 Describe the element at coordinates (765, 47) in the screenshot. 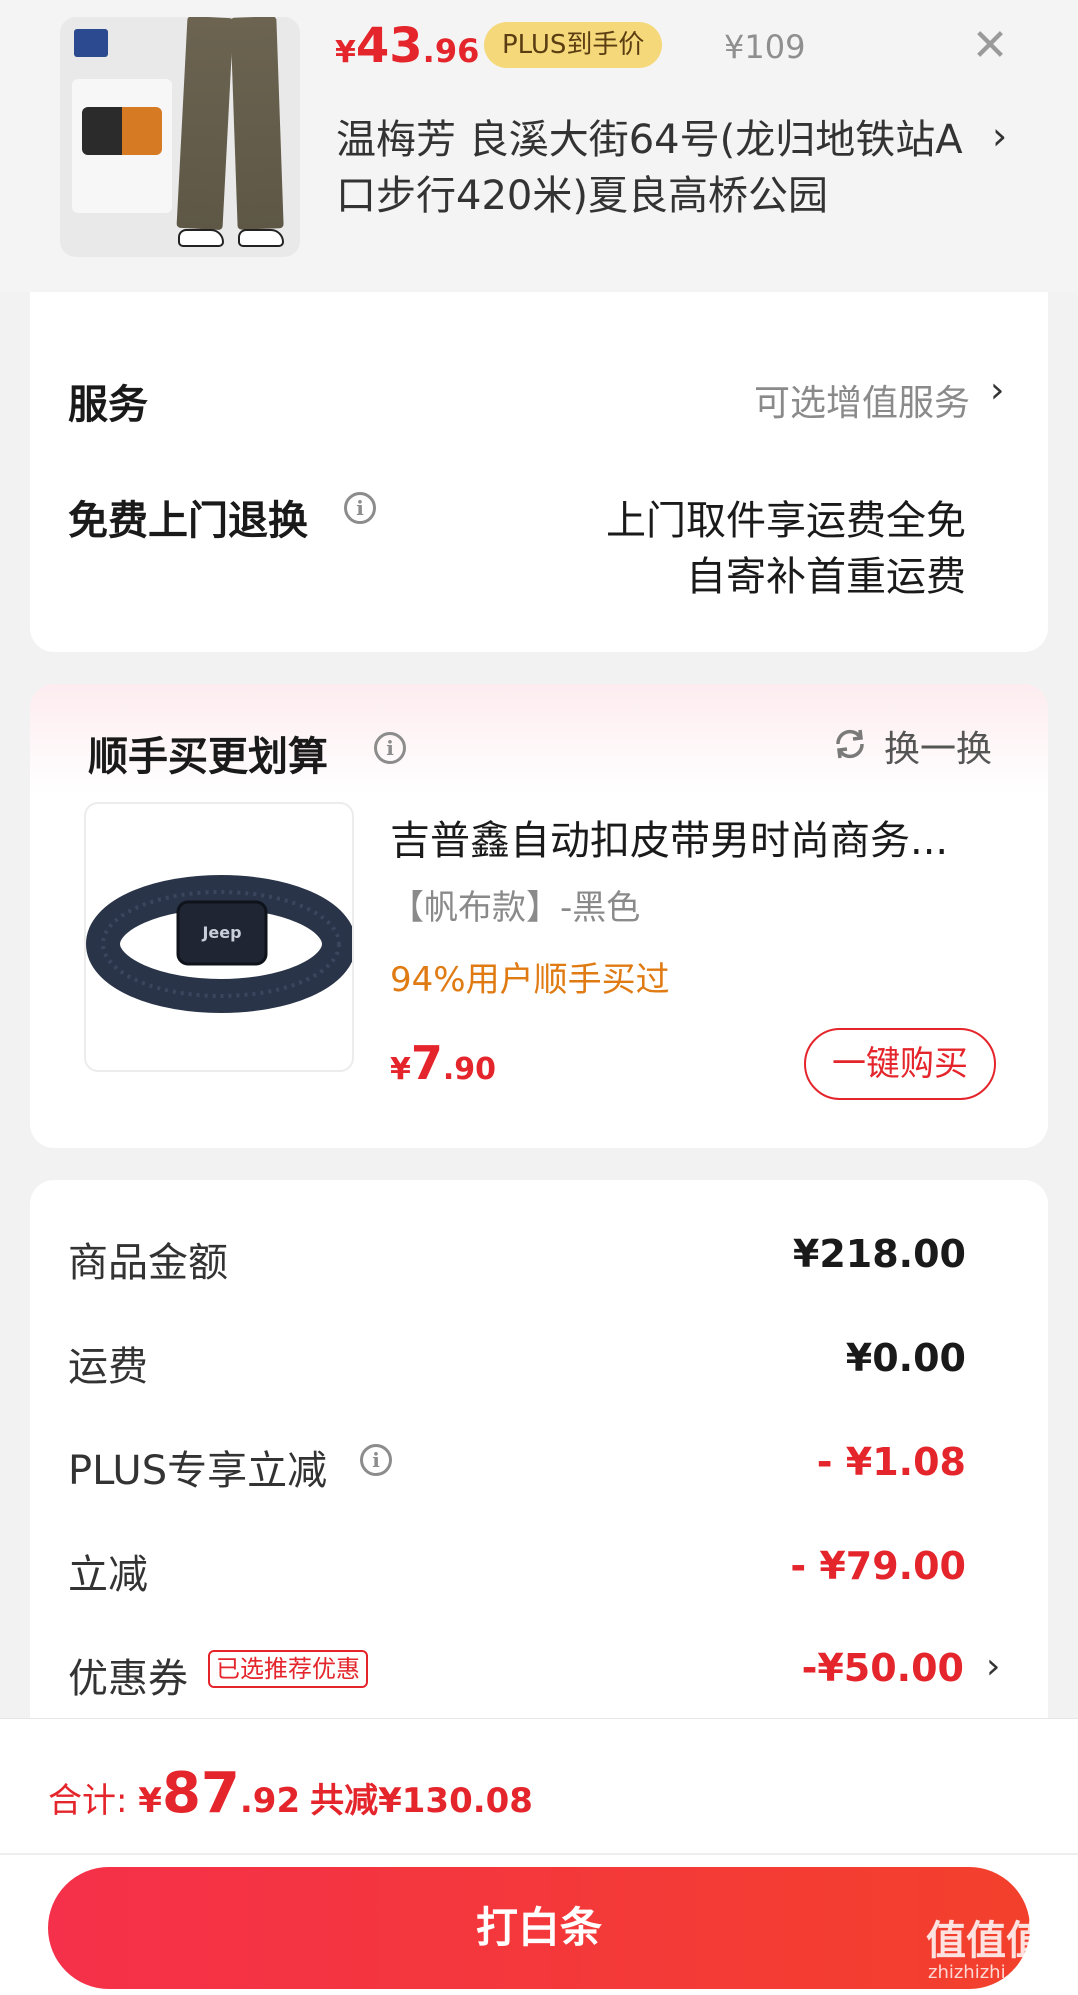

I see `original-price: ¥109` at that location.